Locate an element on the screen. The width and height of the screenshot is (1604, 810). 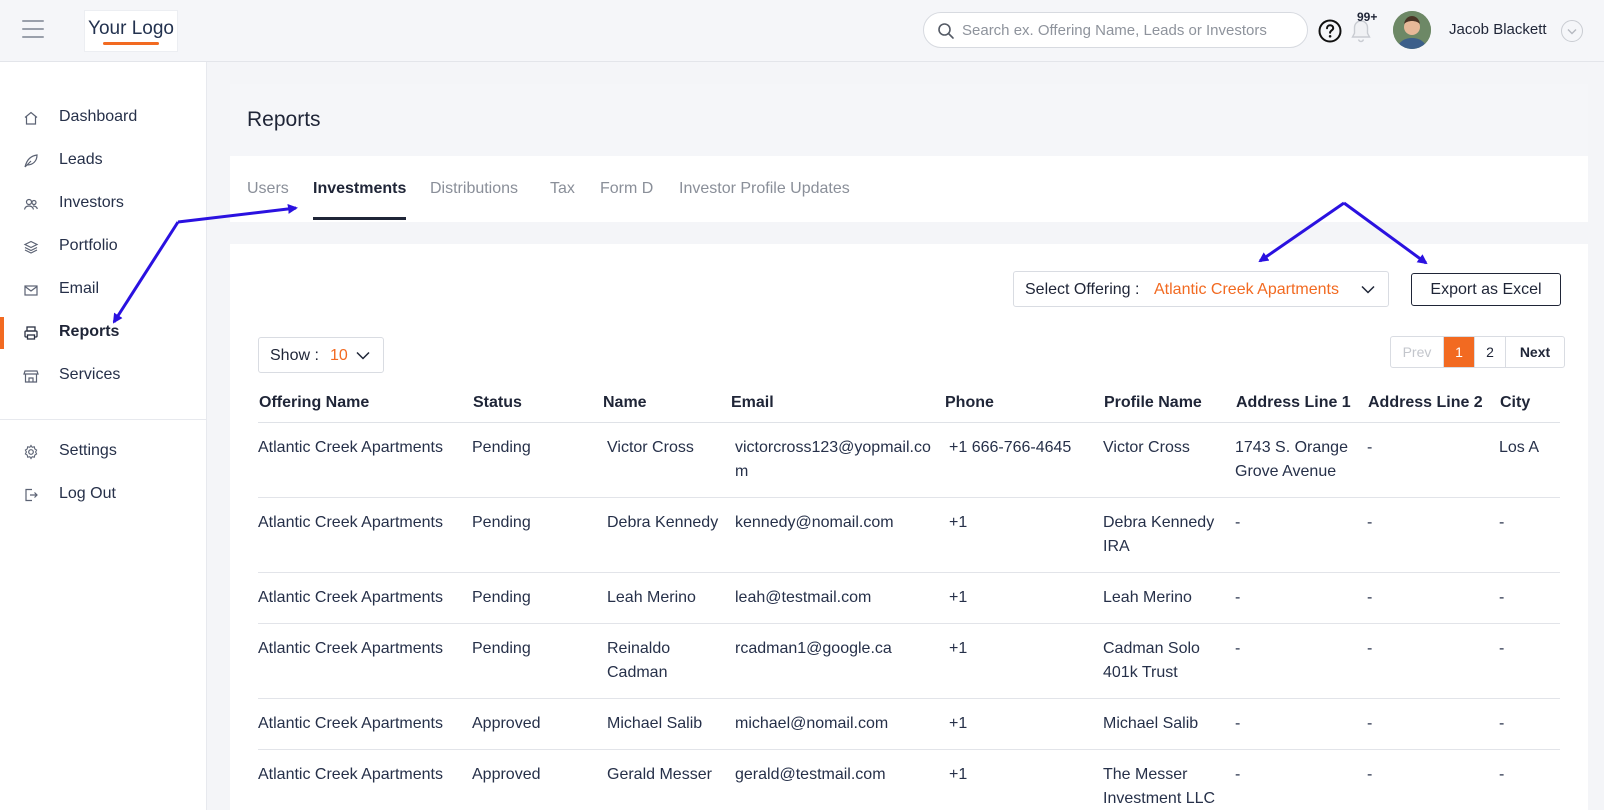
column-header: Name is located at coordinates (666, 403).